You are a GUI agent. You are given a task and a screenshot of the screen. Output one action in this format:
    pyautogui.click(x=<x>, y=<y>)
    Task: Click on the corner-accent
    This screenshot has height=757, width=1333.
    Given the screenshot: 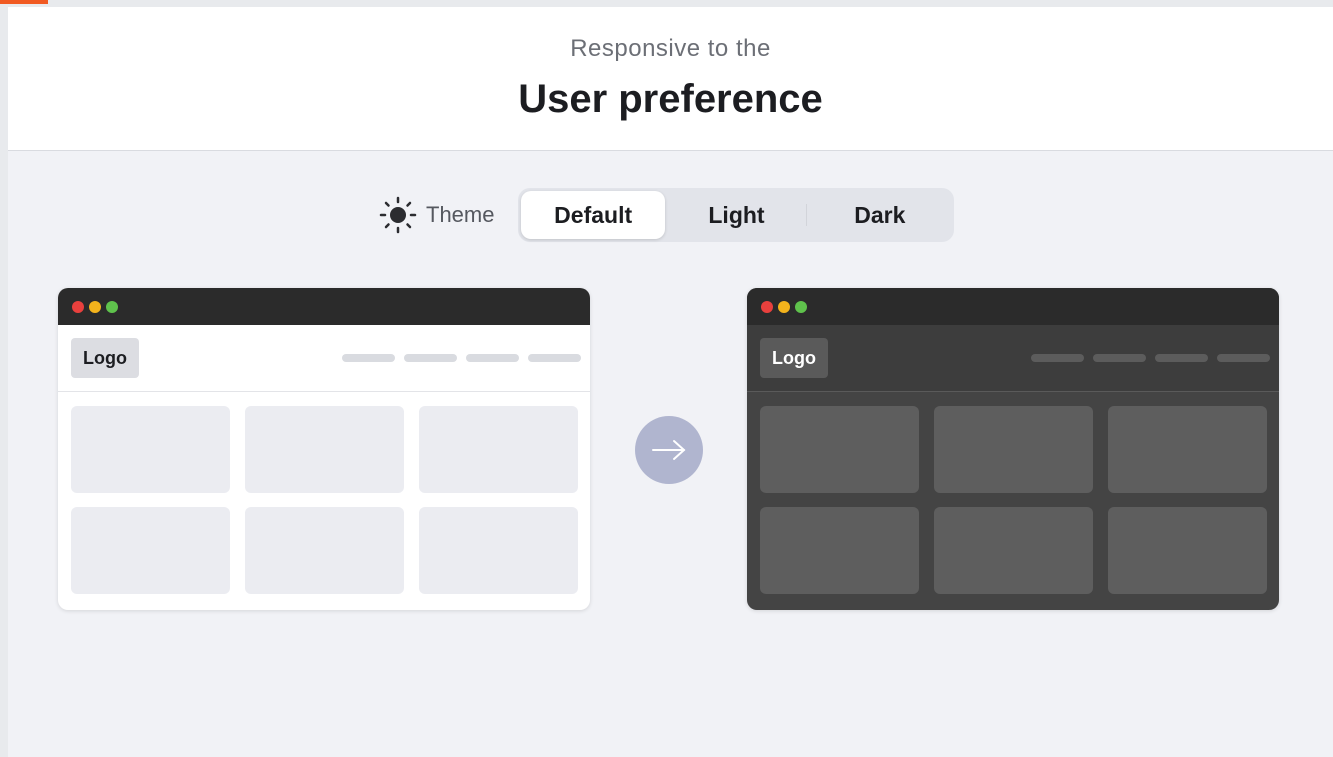 What is the action you would take?
    pyautogui.click(x=24, y=2)
    